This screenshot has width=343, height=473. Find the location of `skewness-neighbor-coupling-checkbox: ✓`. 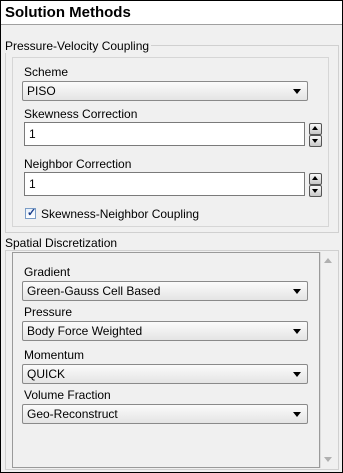

skewness-neighbor-coupling-checkbox: ✓ is located at coordinates (31, 213).